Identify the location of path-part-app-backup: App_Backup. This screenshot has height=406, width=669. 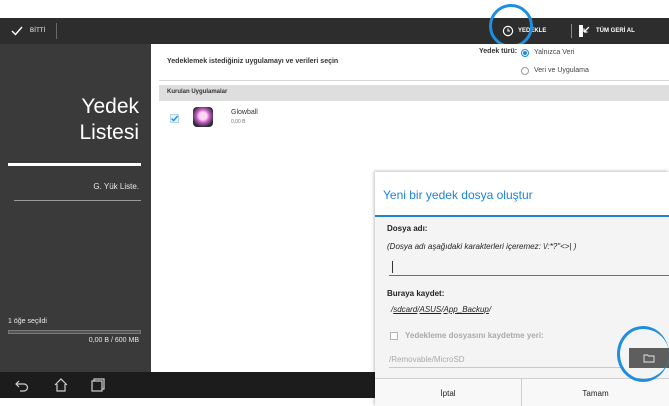
(466, 309).